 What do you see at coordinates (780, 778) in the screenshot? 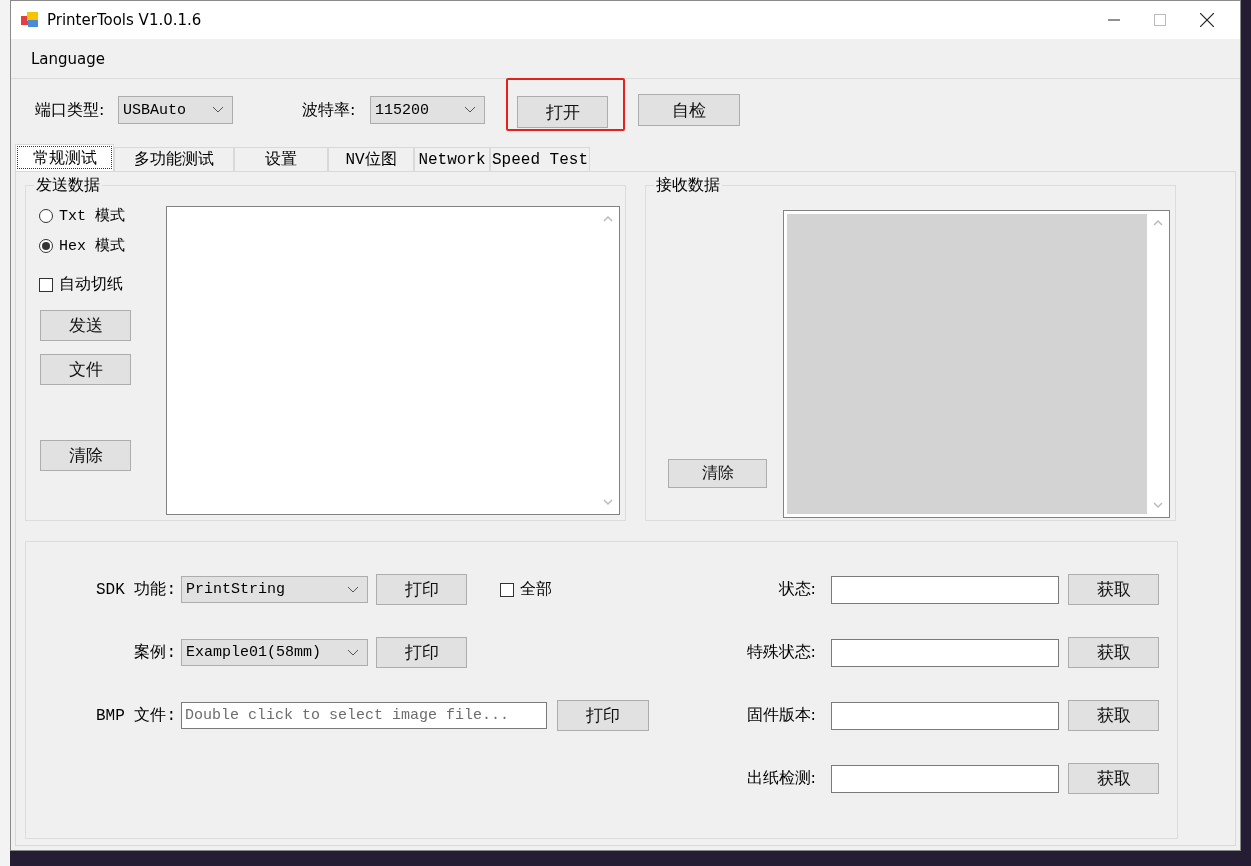
I see `field-label: 出纸检测:` at bounding box center [780, 778].